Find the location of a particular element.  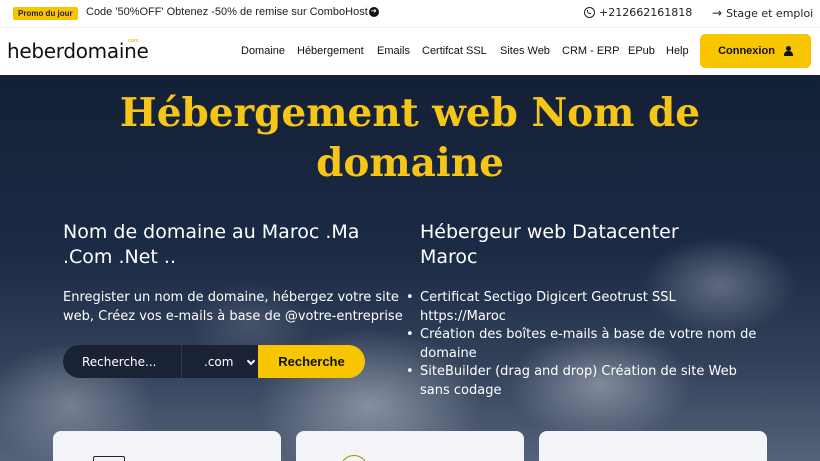

login-button: Connexion is located at coordinates (755, 51).